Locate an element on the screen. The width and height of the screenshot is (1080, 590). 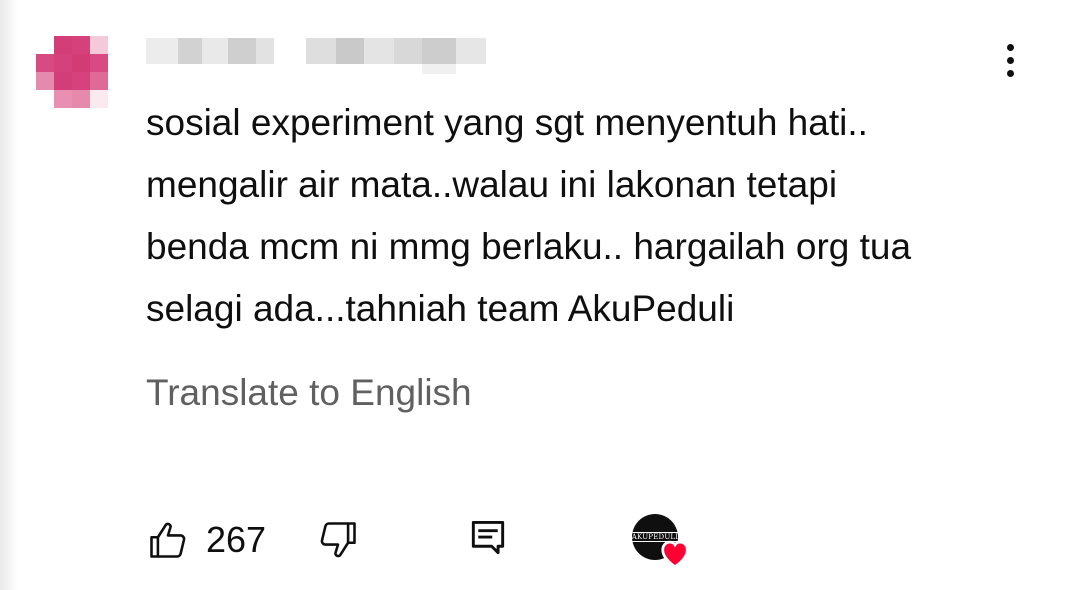
left-edge-shadow is located at coordinates (9, 295).